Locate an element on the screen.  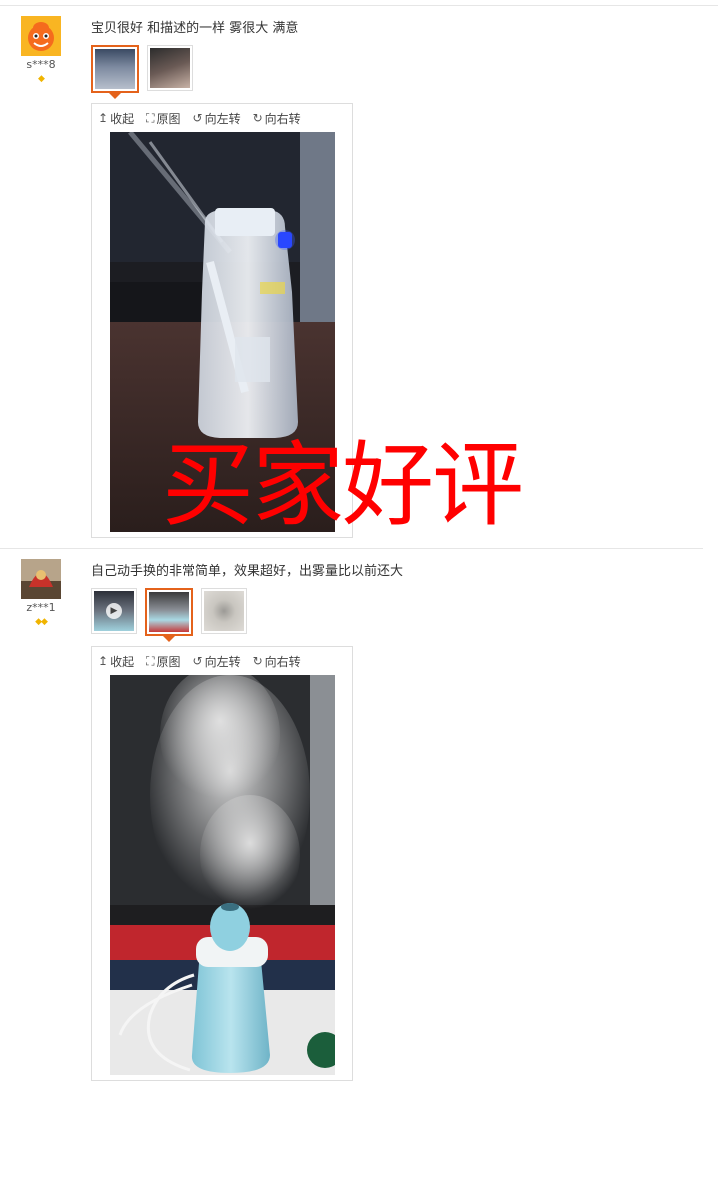
play-icon: ▶ is located at coordinates (114, 611).